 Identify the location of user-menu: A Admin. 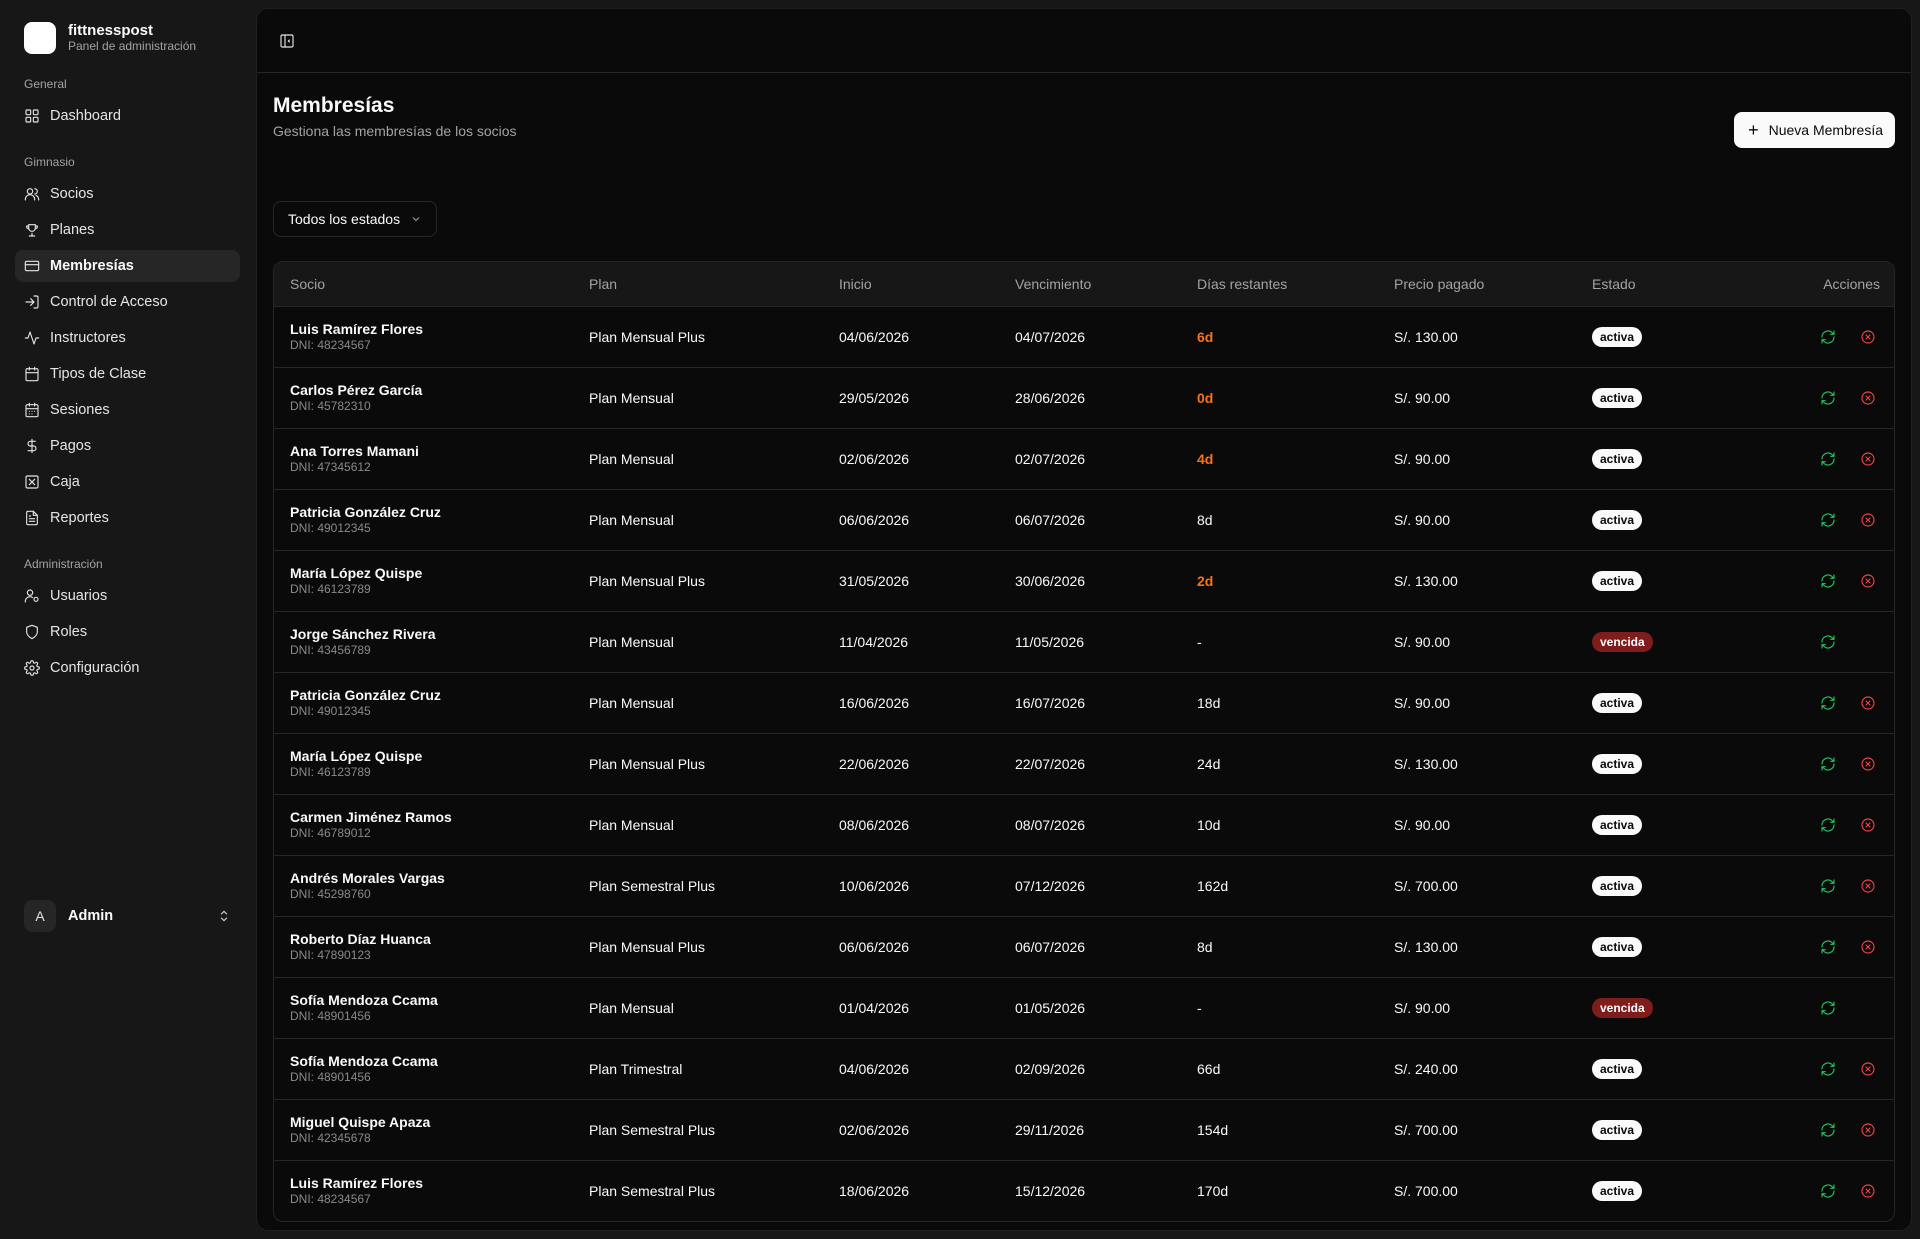
(127, 916).